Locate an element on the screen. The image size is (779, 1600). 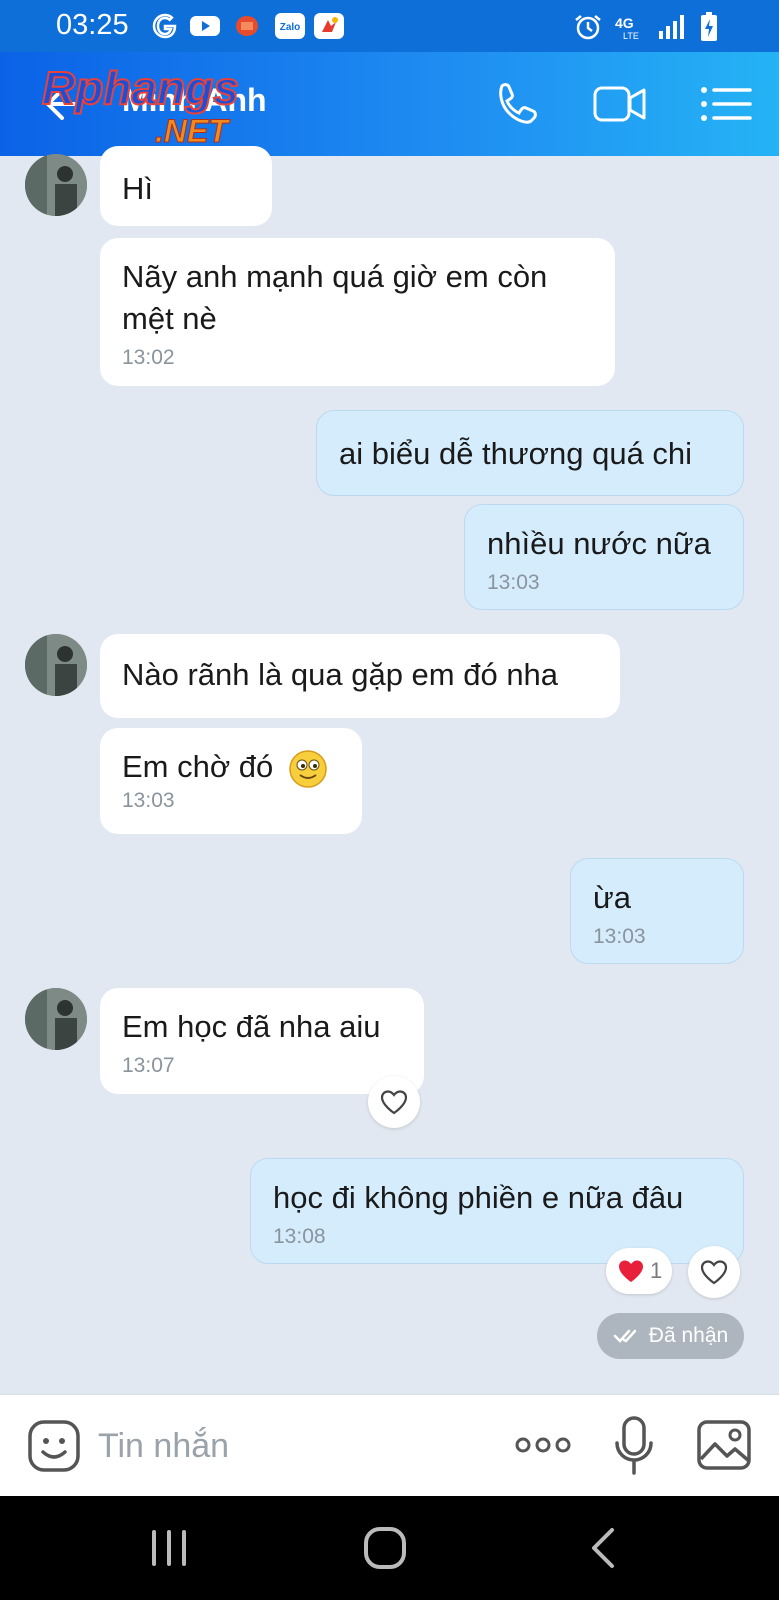
message-text: Em học đã nha aiu is located at coordinates (251, 1026).